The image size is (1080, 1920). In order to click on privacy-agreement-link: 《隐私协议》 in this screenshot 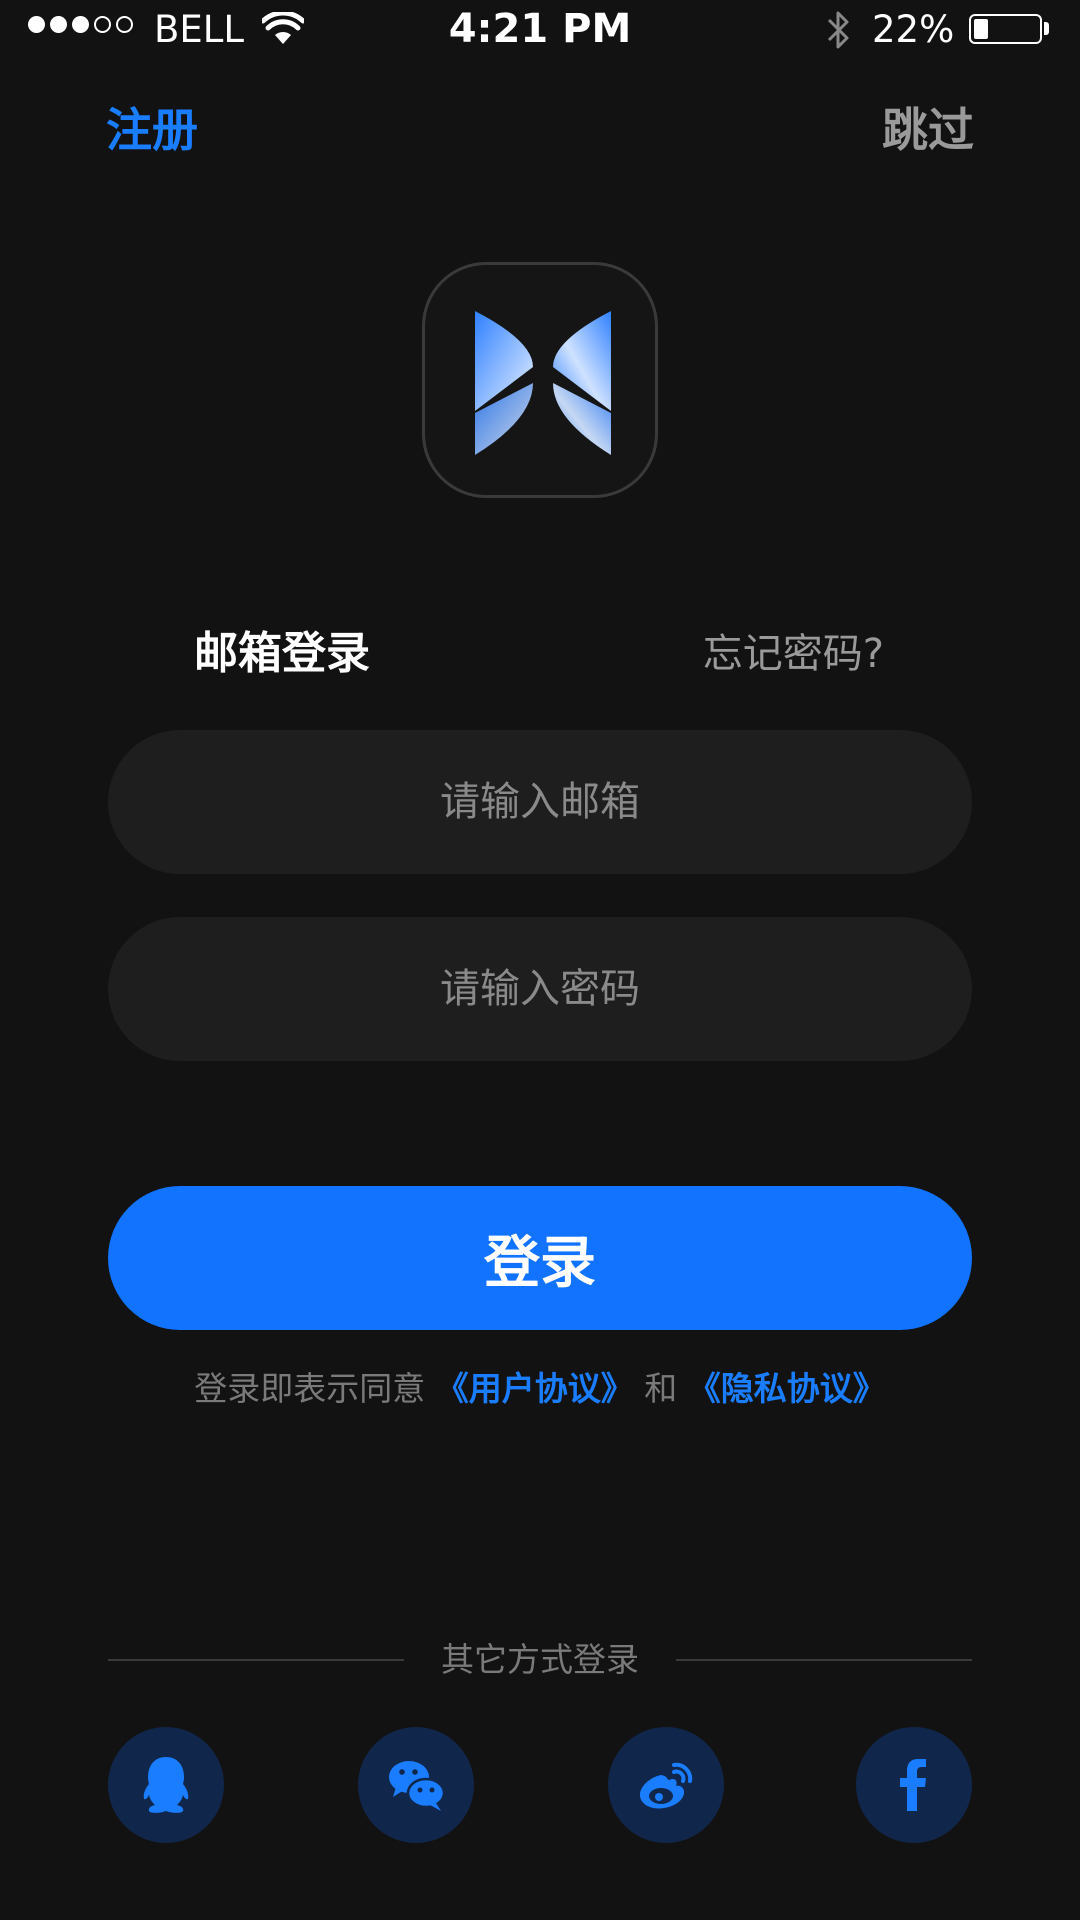, I will do `click(787, 1388)`.